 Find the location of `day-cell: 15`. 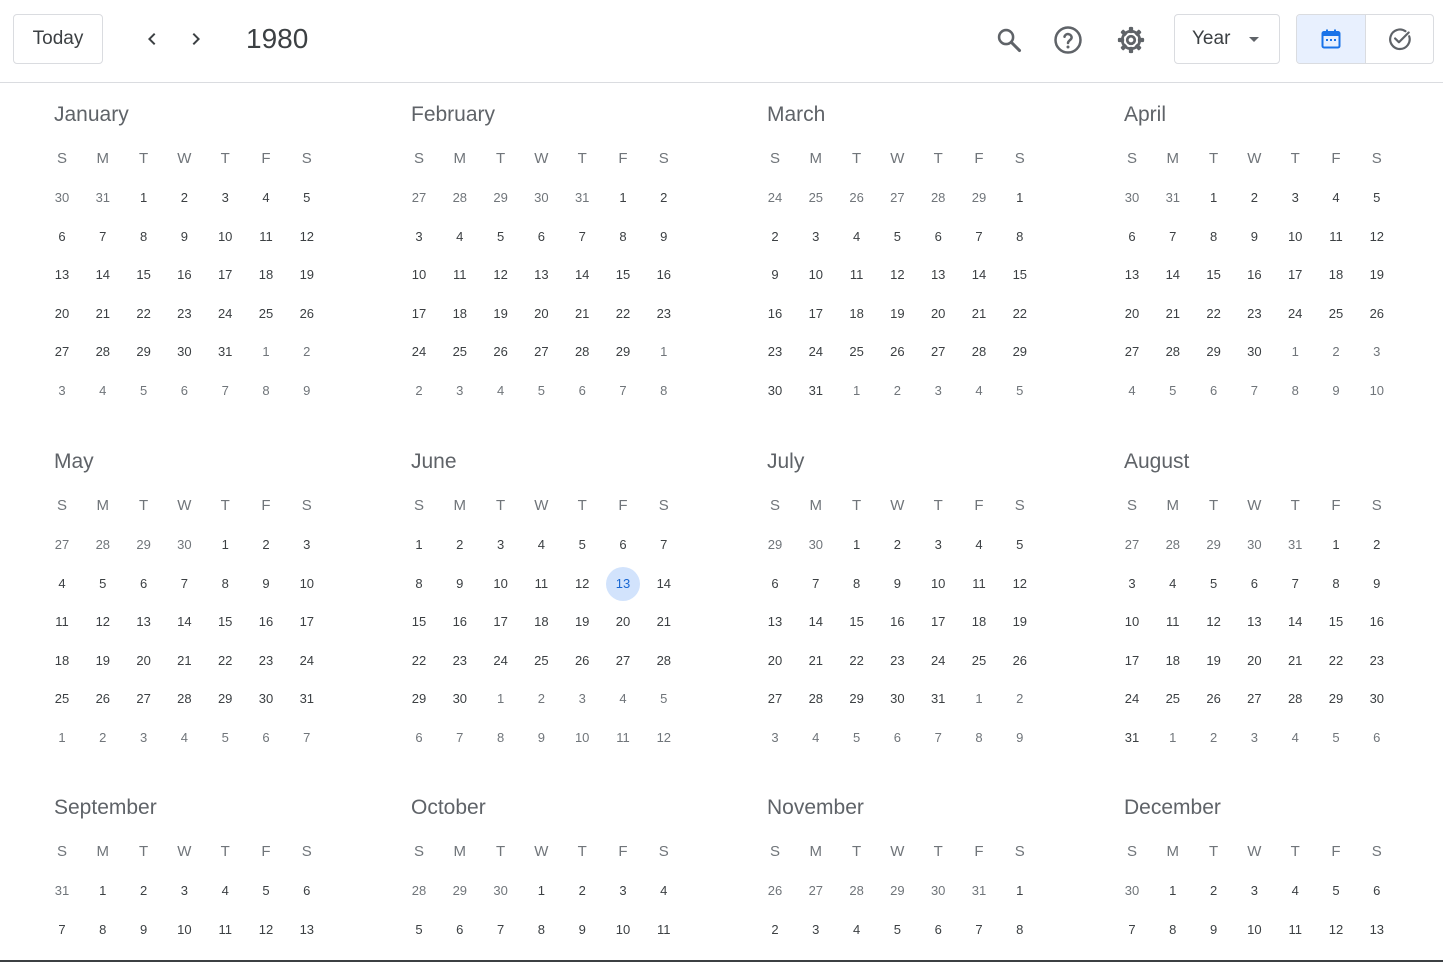

day-cell: 15 is located at coordinates (857, 622).